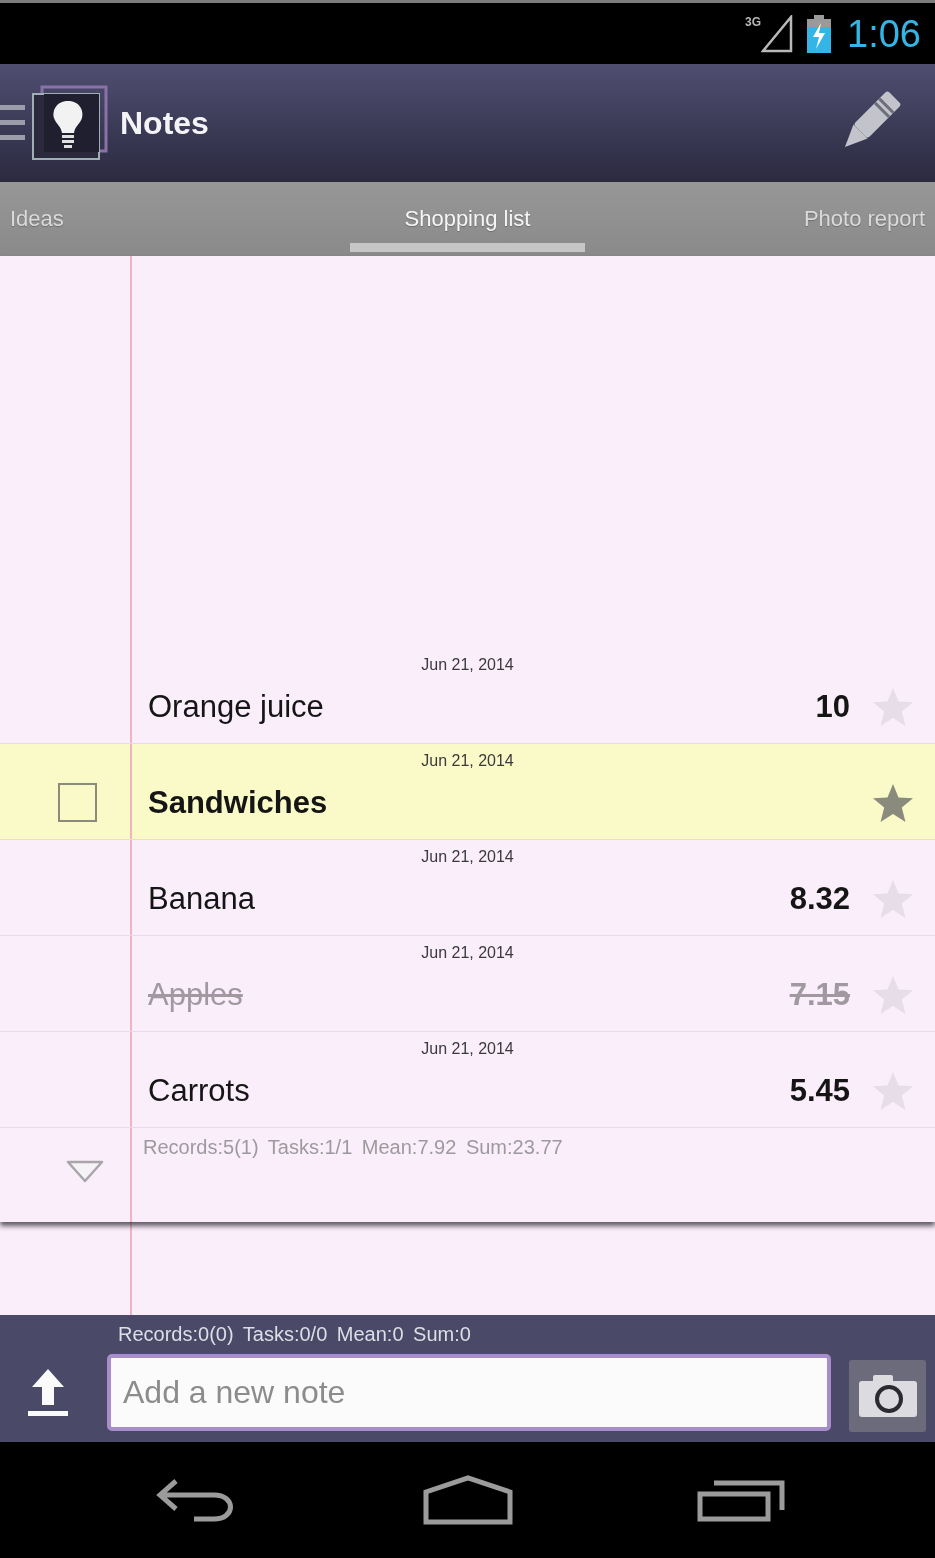 This screenshot has height=1558, width=935. I want to click on note-row: Jun 21, 2014 Sandwiches, so click(467, 792).